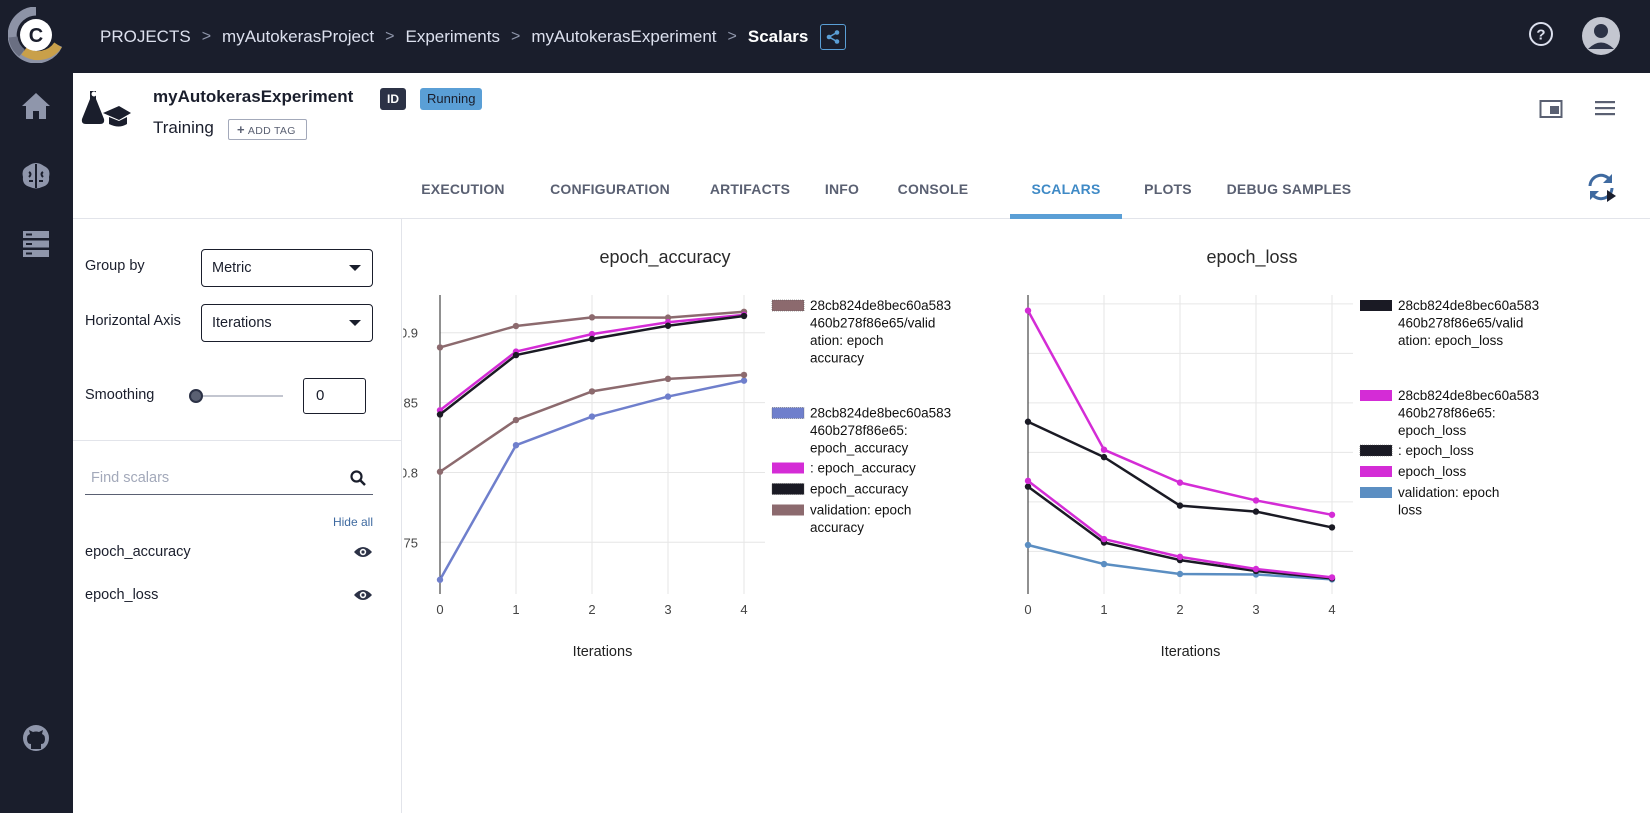  Describe the element at coordinates (36, 244) in the screenshot. I see `datasets-icon` at that location.